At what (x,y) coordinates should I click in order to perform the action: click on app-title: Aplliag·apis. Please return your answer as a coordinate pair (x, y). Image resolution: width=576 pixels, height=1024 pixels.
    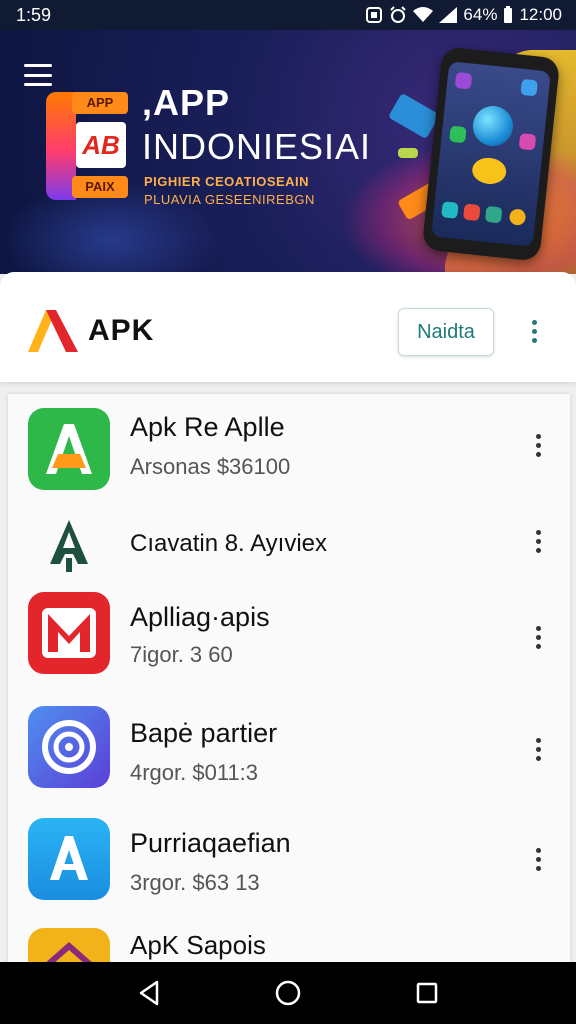
    Looking at the image, I should click on (200, 617).